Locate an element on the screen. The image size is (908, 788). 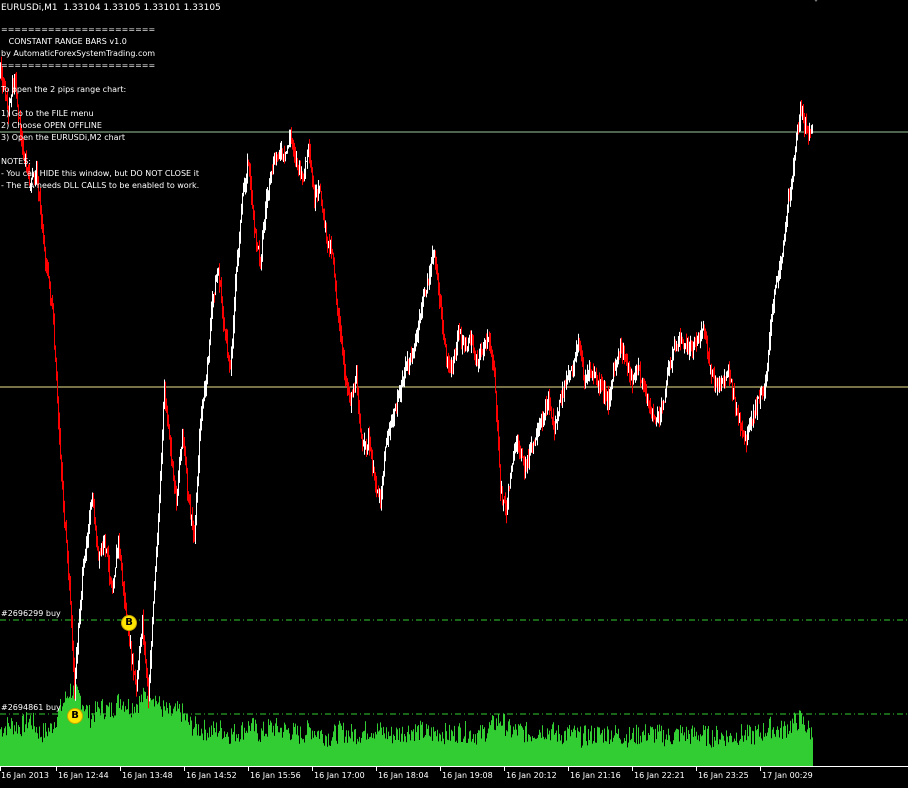
info-line: CONSTANT RANGE BARS v1.0 is located at coordinates (64, 41).